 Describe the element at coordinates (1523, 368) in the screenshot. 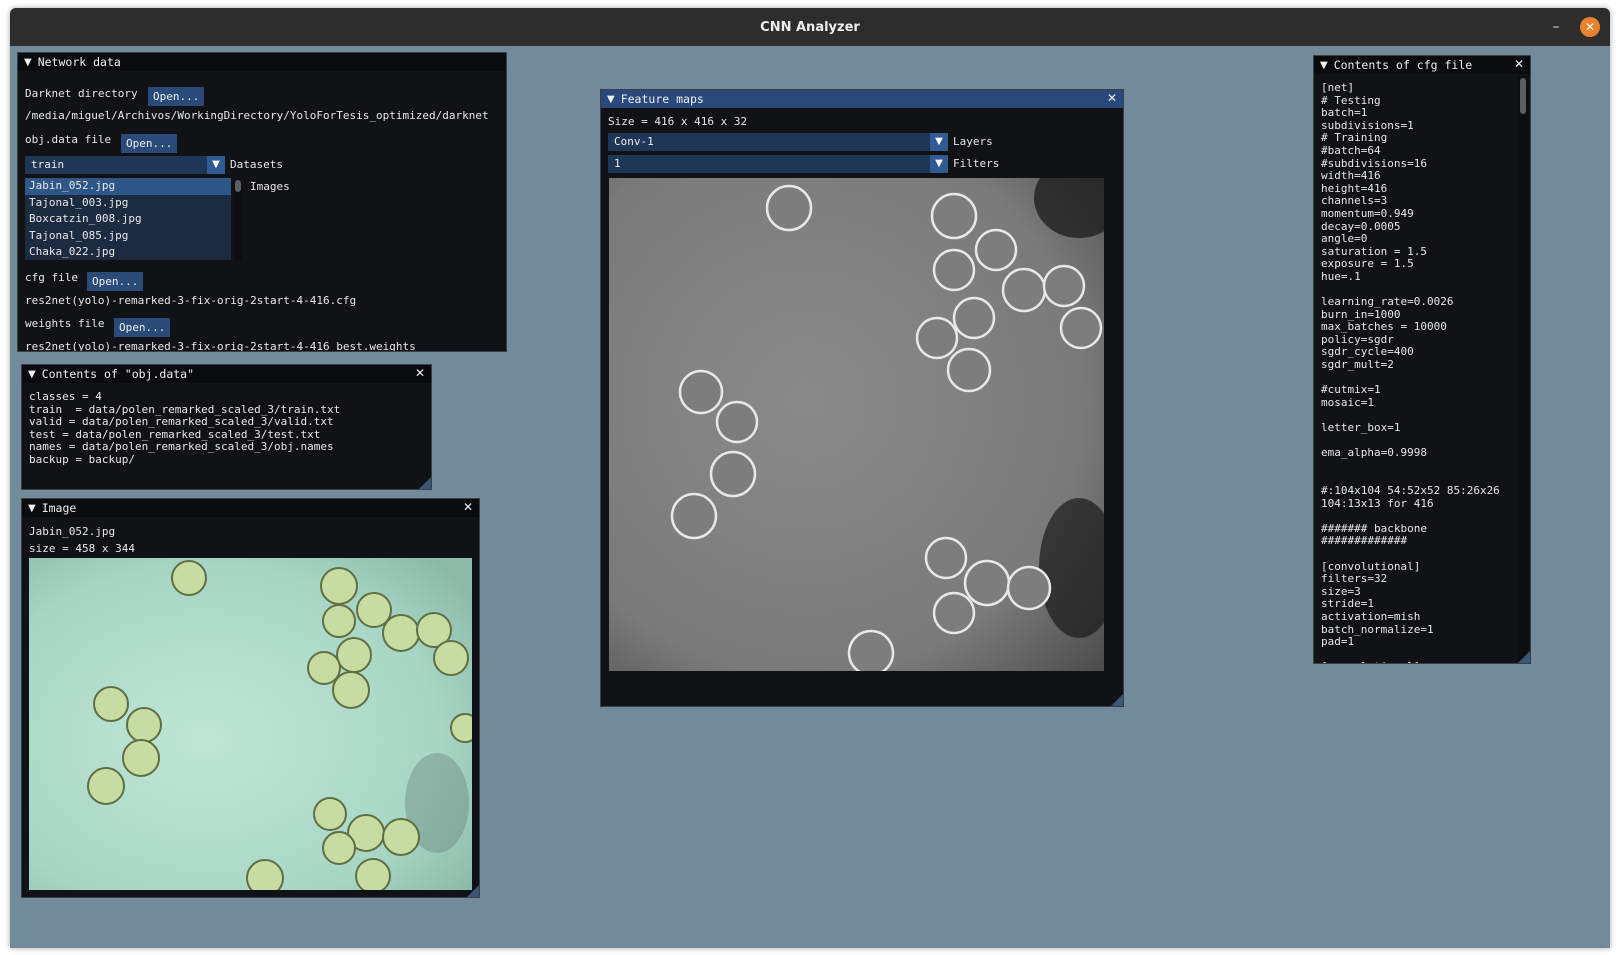

I see `cfg-scrollbar` at that location.